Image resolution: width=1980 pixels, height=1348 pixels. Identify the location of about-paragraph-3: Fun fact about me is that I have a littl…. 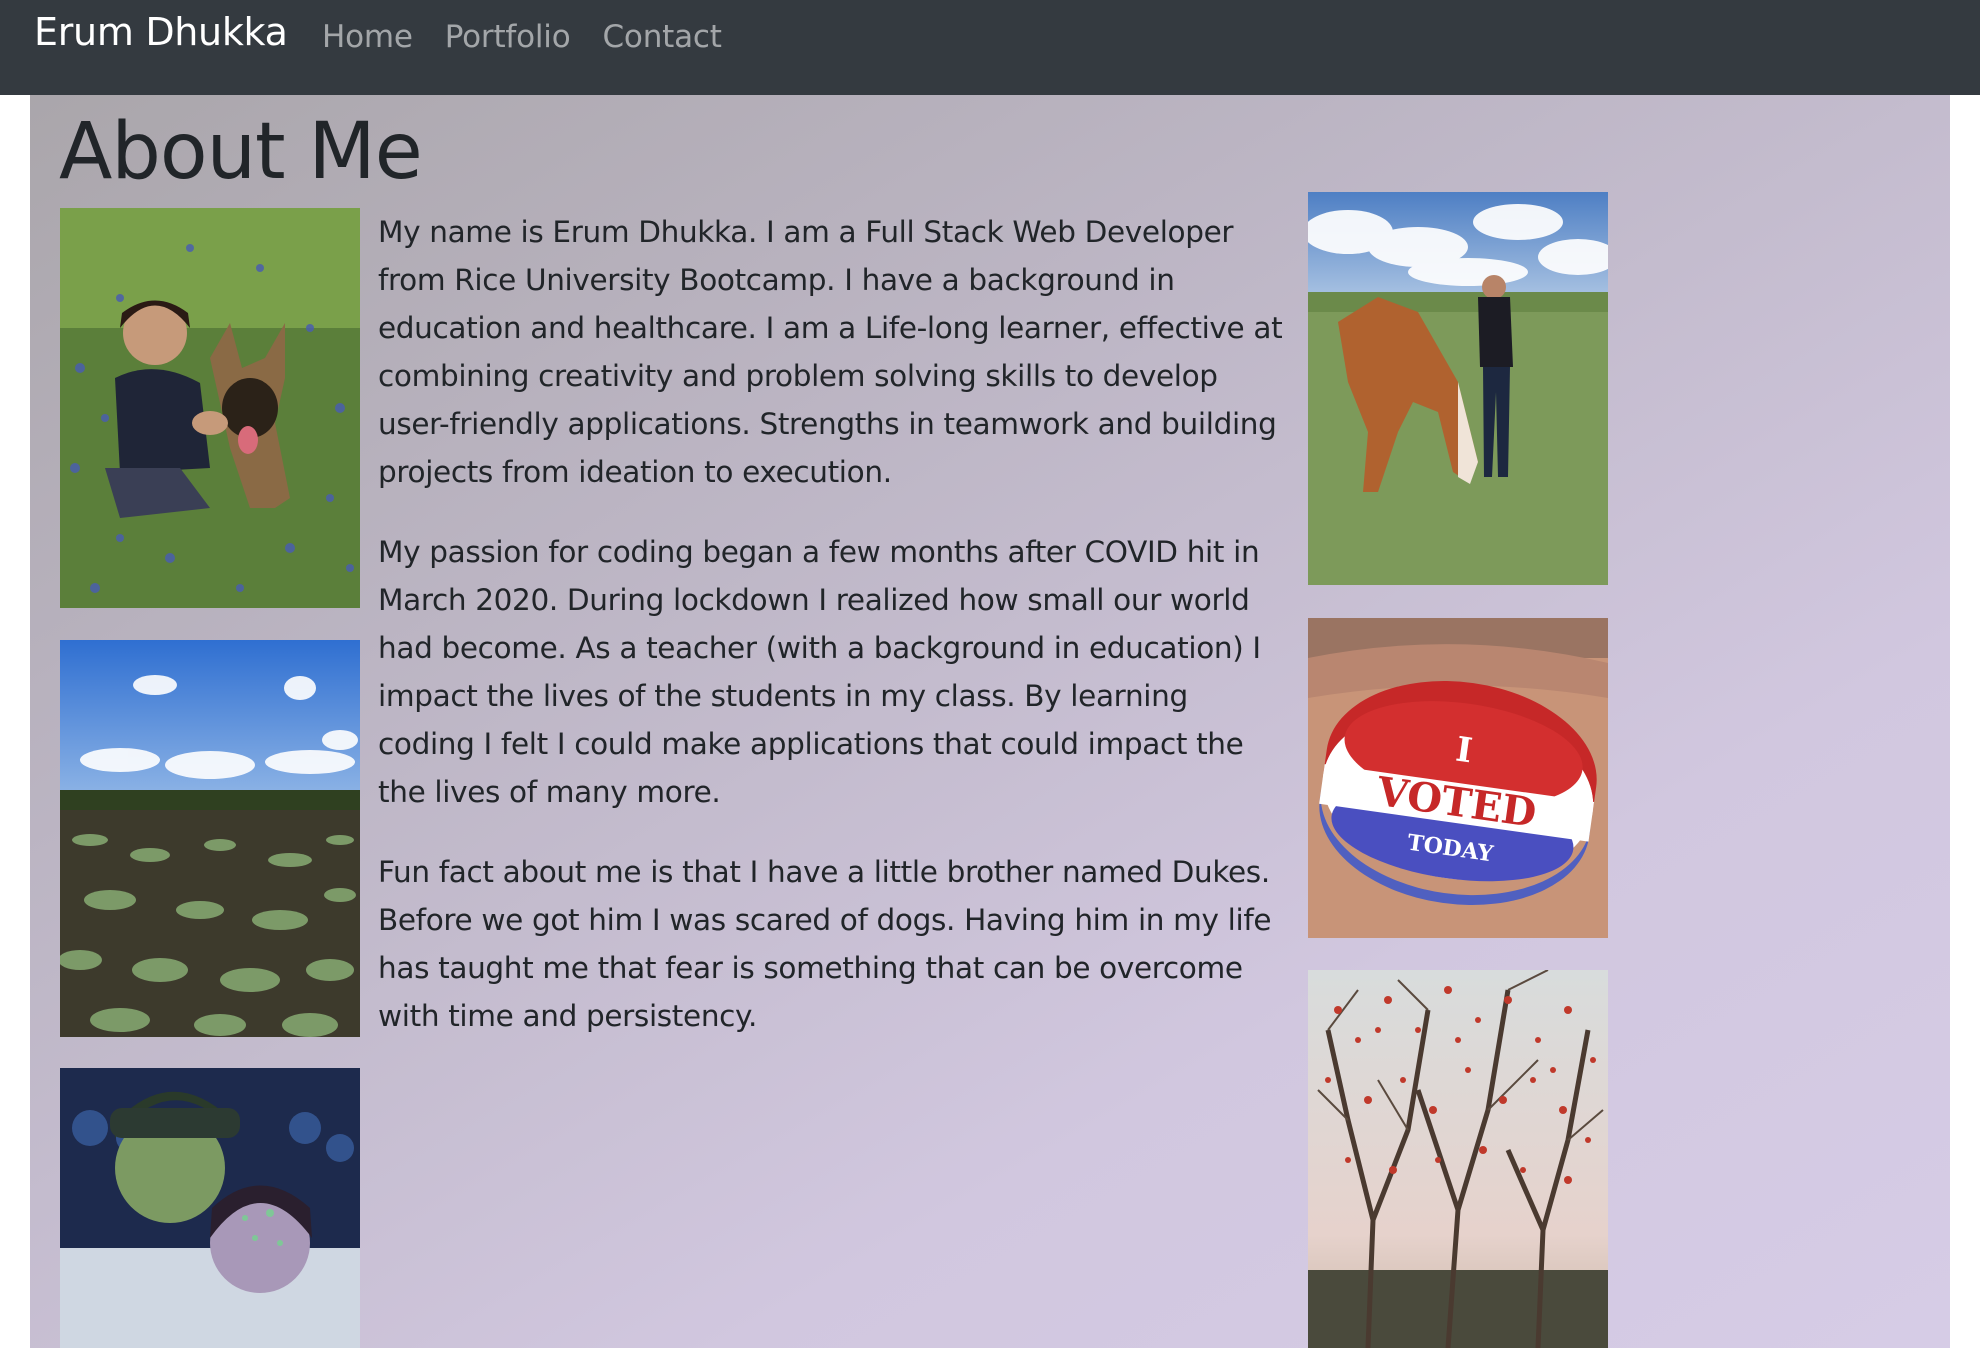
(825, 944).